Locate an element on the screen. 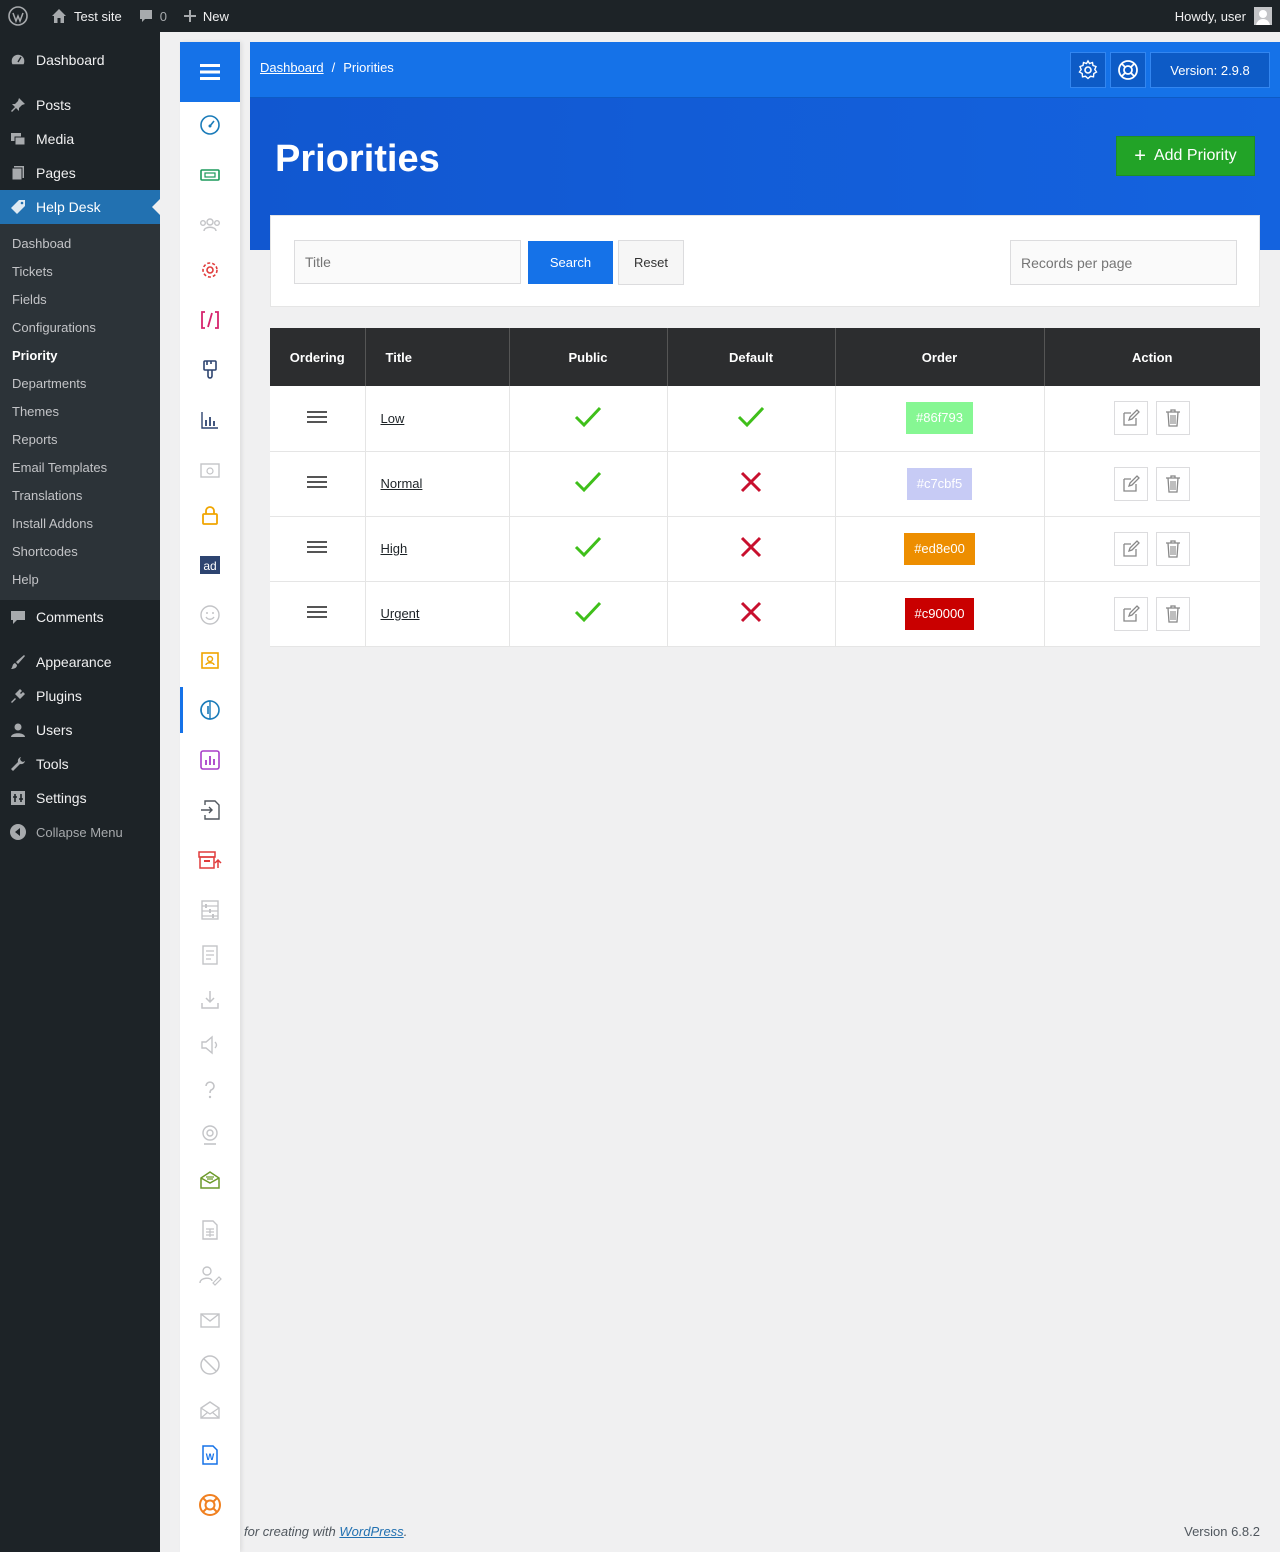  order-cell: #86f793 is located at coordinates (940, 419).